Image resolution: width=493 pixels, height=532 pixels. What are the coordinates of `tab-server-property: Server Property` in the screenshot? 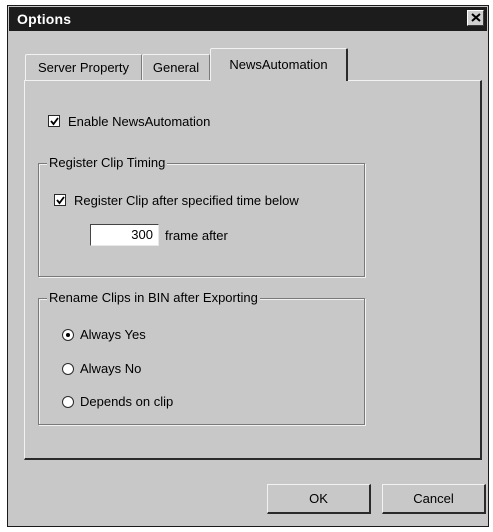 It's located at (83, 67).